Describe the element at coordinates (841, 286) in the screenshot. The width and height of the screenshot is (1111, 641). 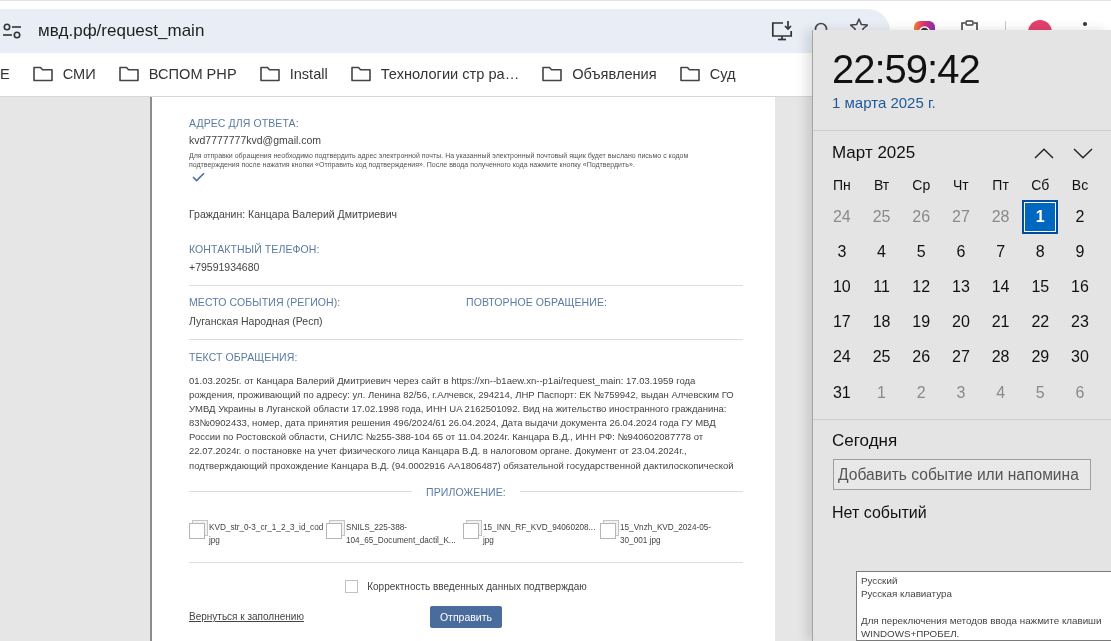
I see `calendar-day: 10` at that location.